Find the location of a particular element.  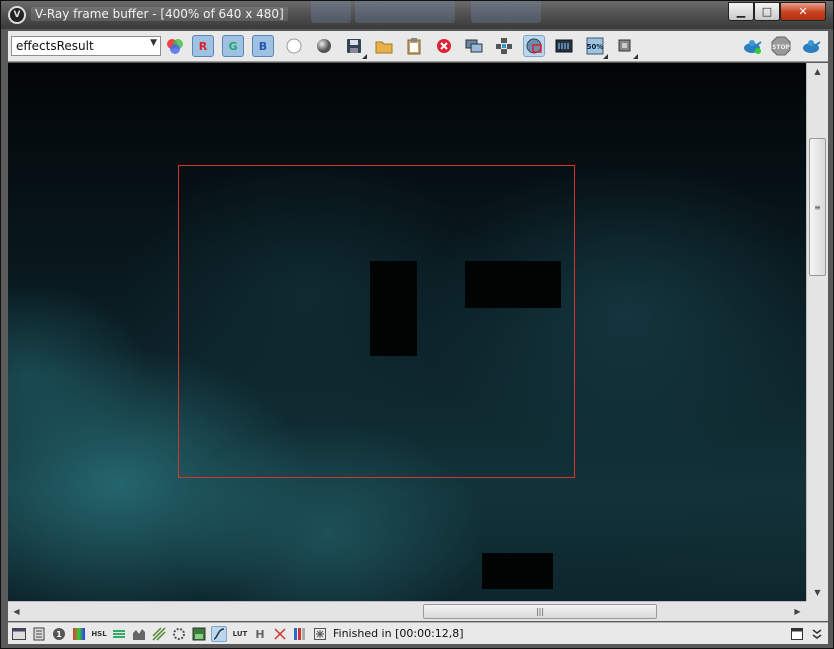

zoom-label: 50% is located at coordinates (595, 47).